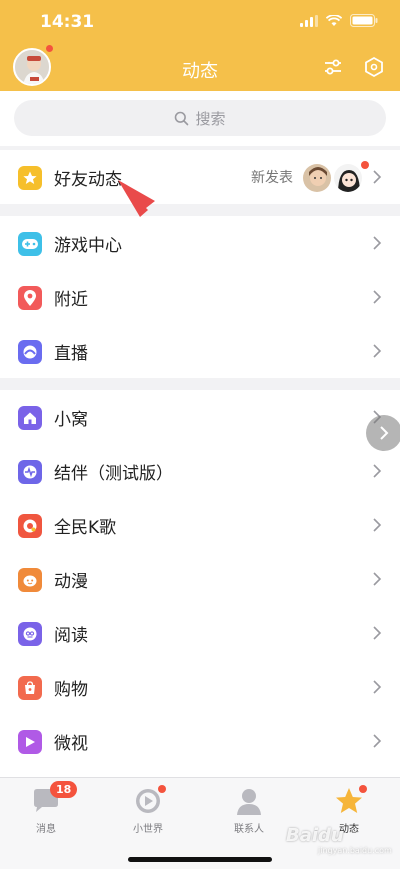  I want to click on menu-item-label: 动漫, so click(71, 582).